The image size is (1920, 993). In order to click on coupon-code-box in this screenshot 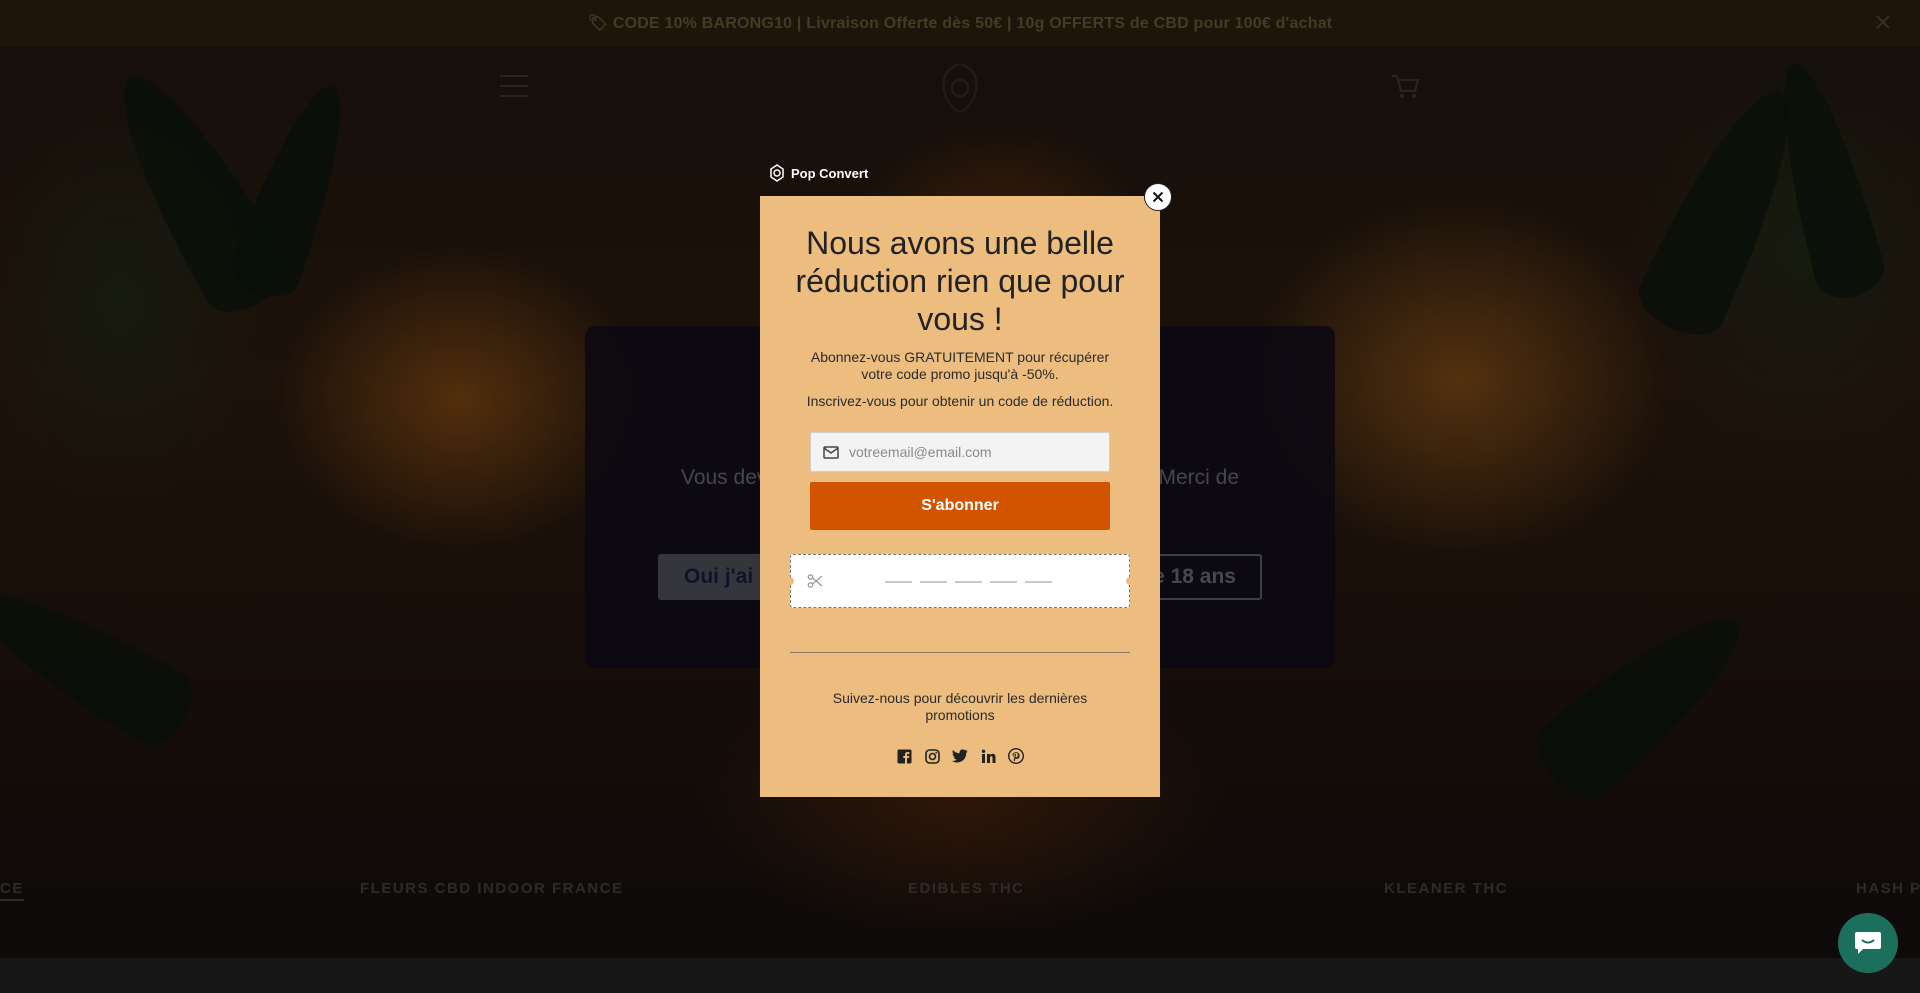, I will do `click(960, 581)`.